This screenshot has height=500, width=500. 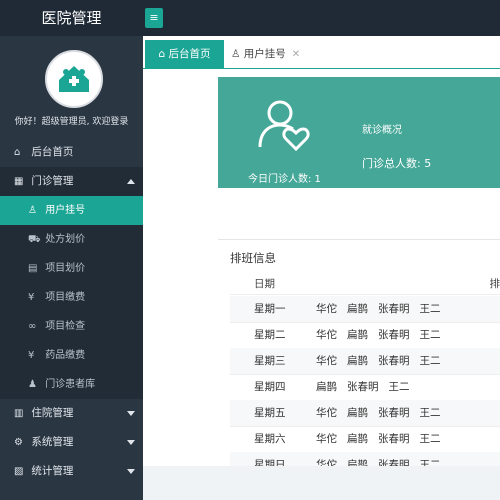 What do you see at coordinates (284, 126) in the screenshot?
I see `user-heart-icon` at bounding box center [284, 126].